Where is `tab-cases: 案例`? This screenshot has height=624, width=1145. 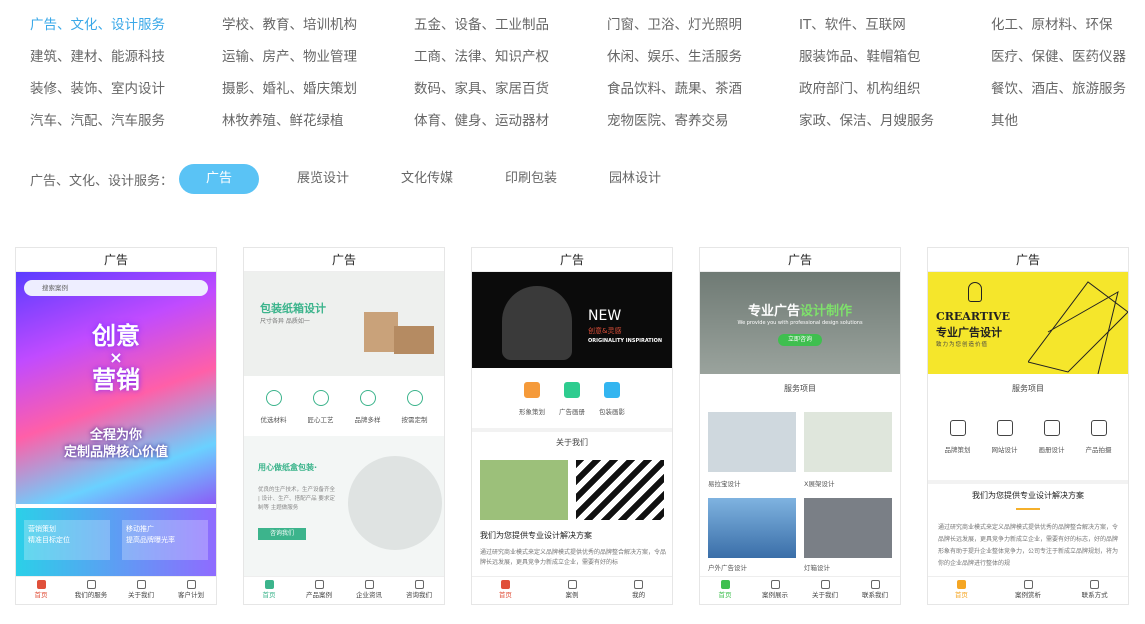
tab-cases: 案例 is located at coordinates (572, 590).